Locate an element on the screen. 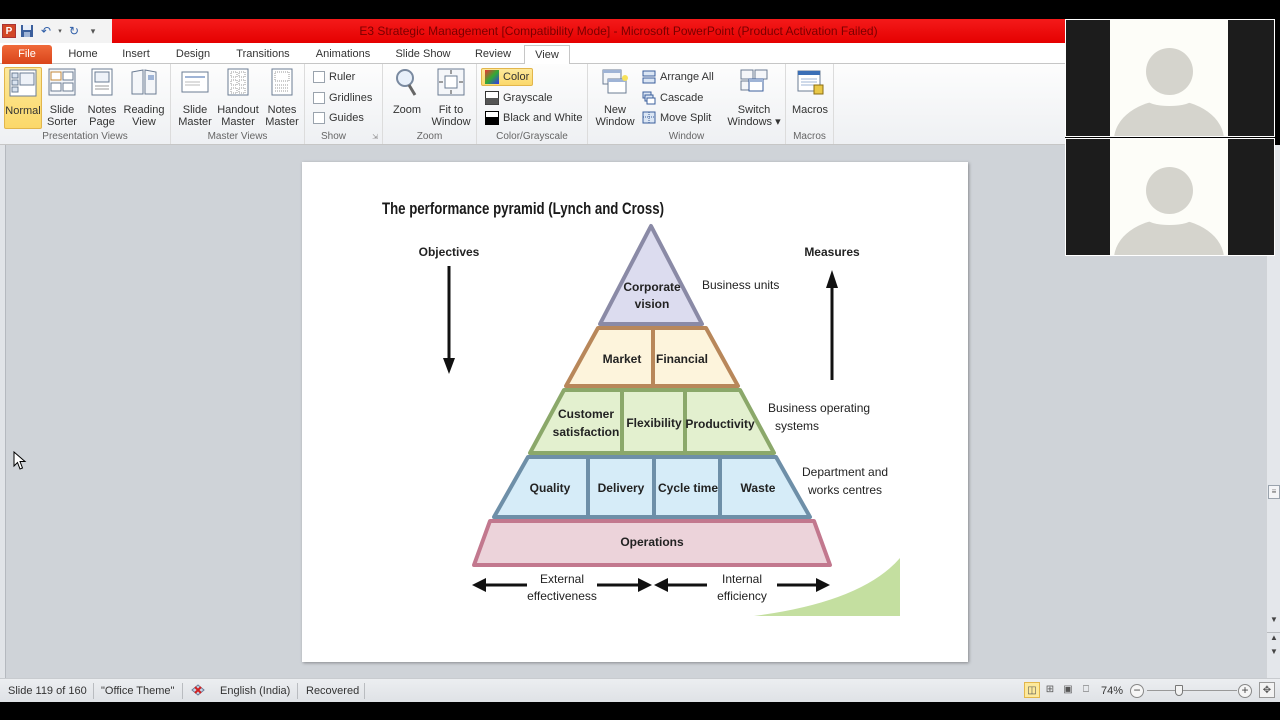  reading-view-status-button: ▣ is located at coordinates (1068, 690).